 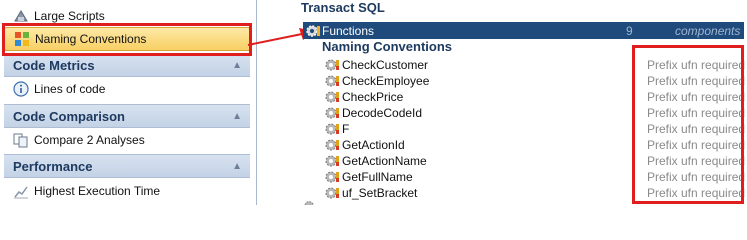 What do you see at coordinates (382, 113) in the screenshot?
I see `function-name: DecodeCodeId` at bounding box center [382, 113].